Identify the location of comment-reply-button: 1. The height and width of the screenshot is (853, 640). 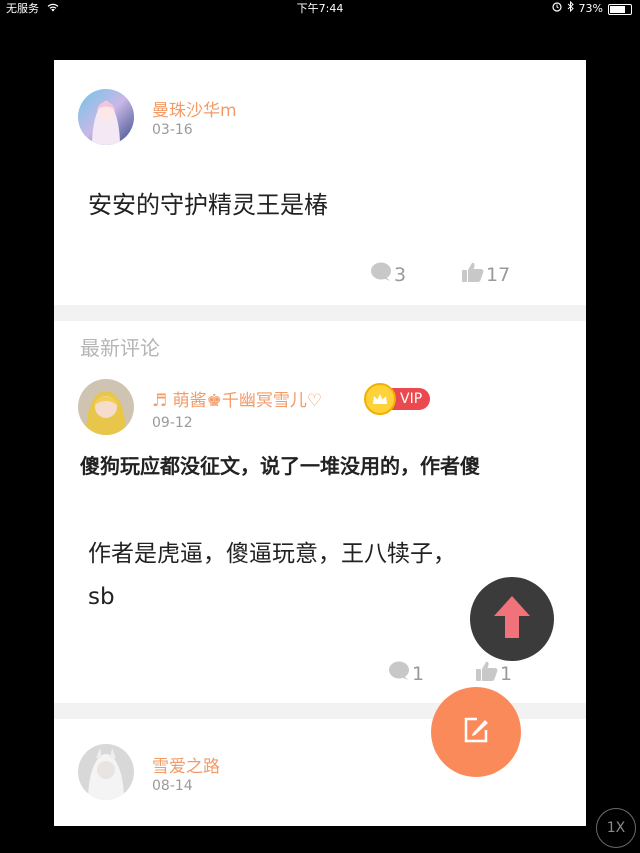
(406, 673).